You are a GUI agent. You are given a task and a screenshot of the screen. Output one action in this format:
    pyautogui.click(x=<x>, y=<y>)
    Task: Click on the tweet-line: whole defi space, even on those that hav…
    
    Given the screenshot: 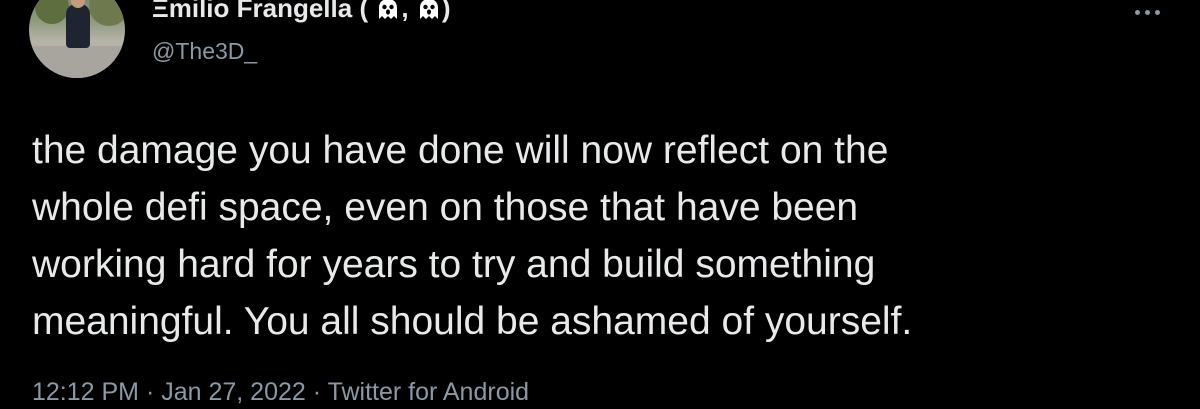 What is the action you would take?
    pyautogui.click(x=445, y=207)
    